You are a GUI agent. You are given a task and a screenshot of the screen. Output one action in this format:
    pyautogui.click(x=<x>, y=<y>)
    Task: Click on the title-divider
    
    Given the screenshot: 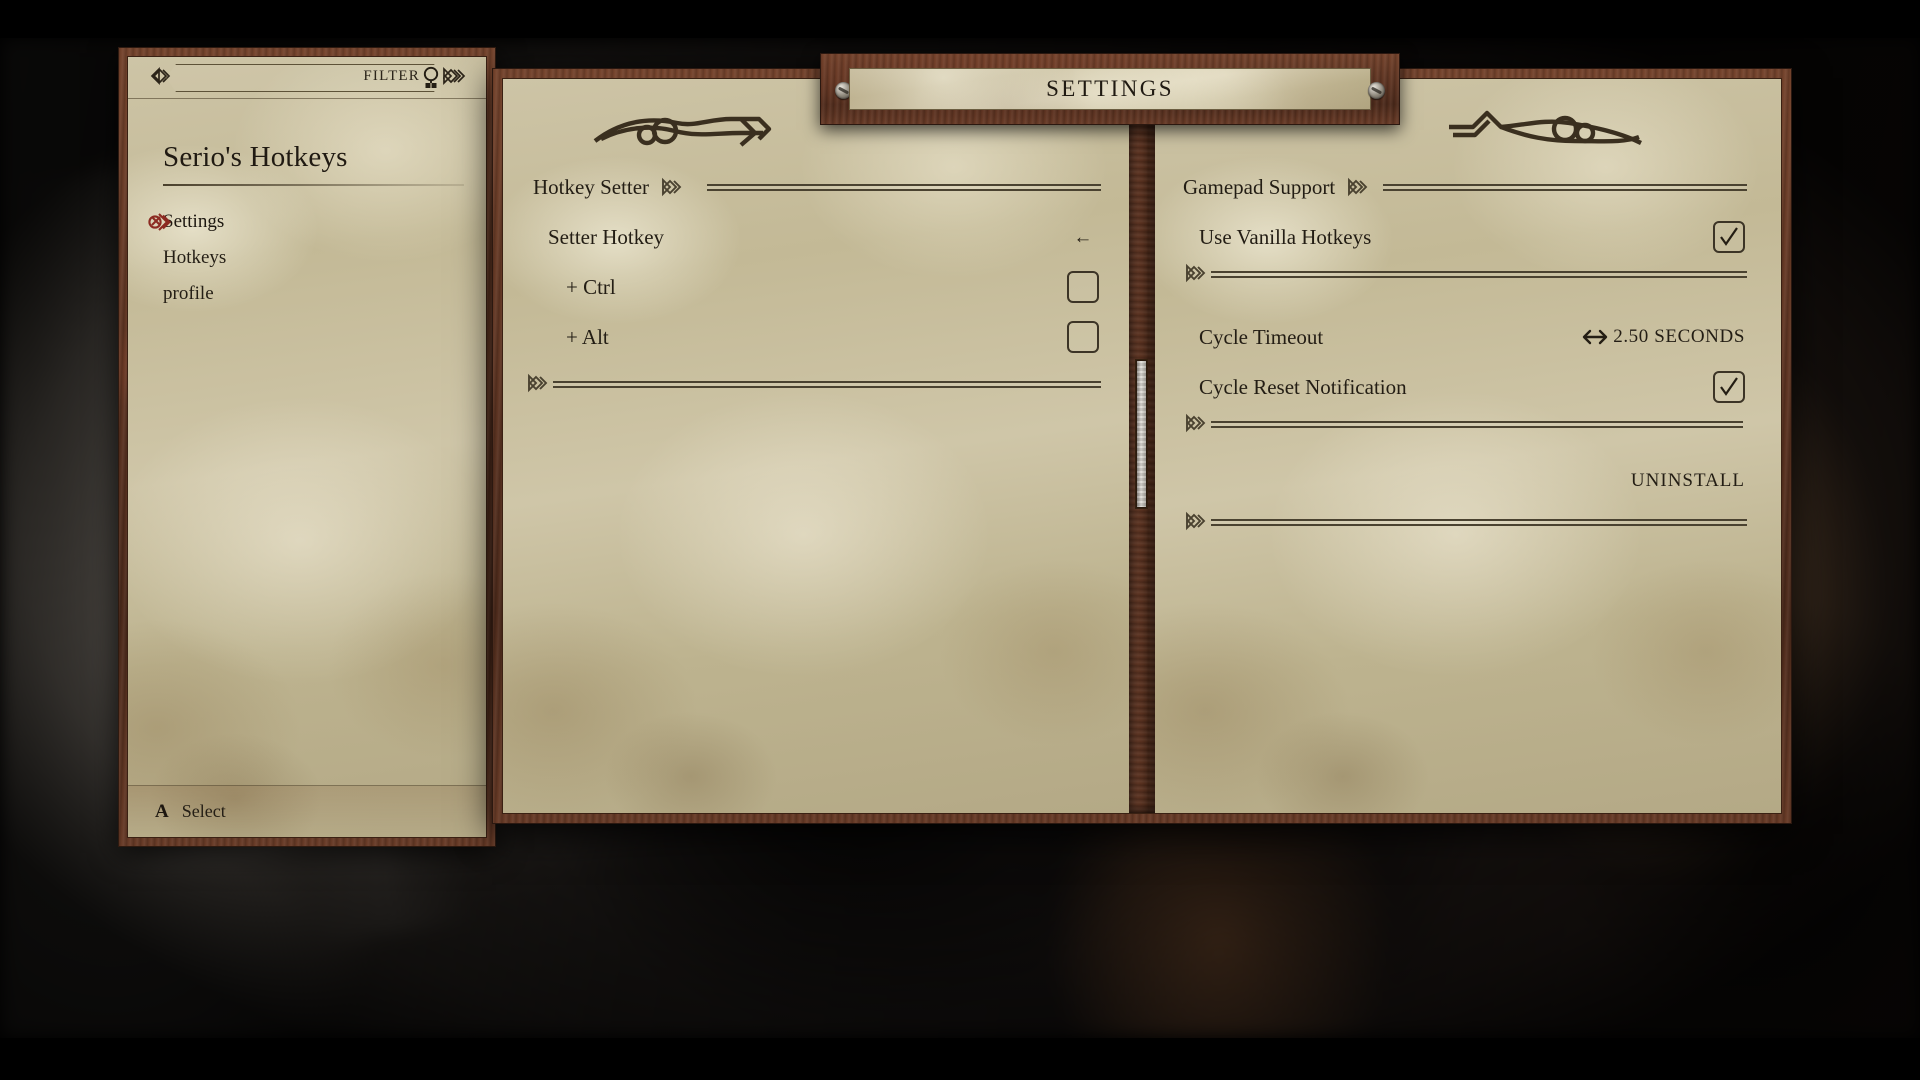 What is the action you would take?
    pyautogui.click(x=313, y=185)
    